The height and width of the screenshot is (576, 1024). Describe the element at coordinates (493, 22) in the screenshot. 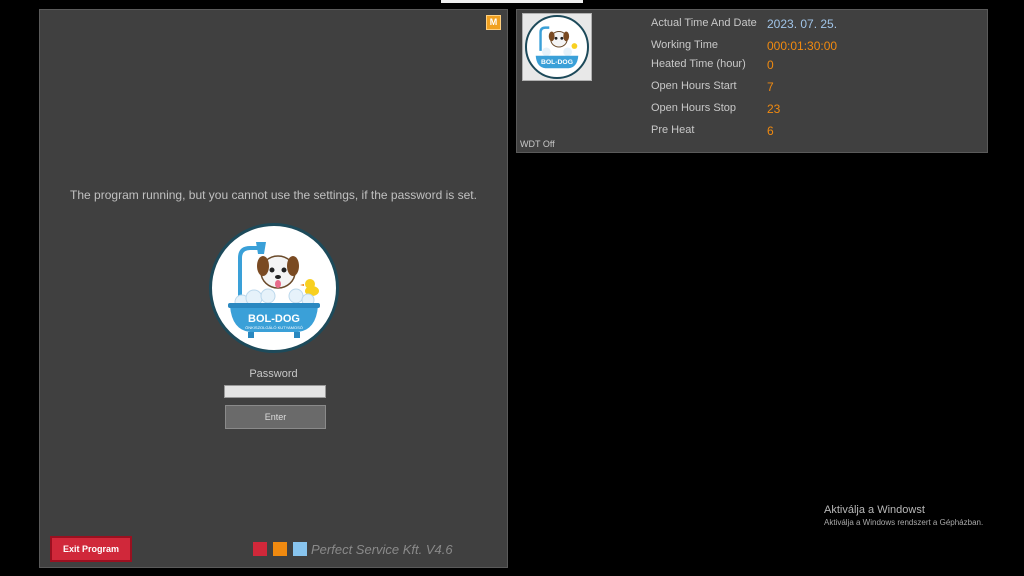

I see `m-badge-icon: M` at that location.